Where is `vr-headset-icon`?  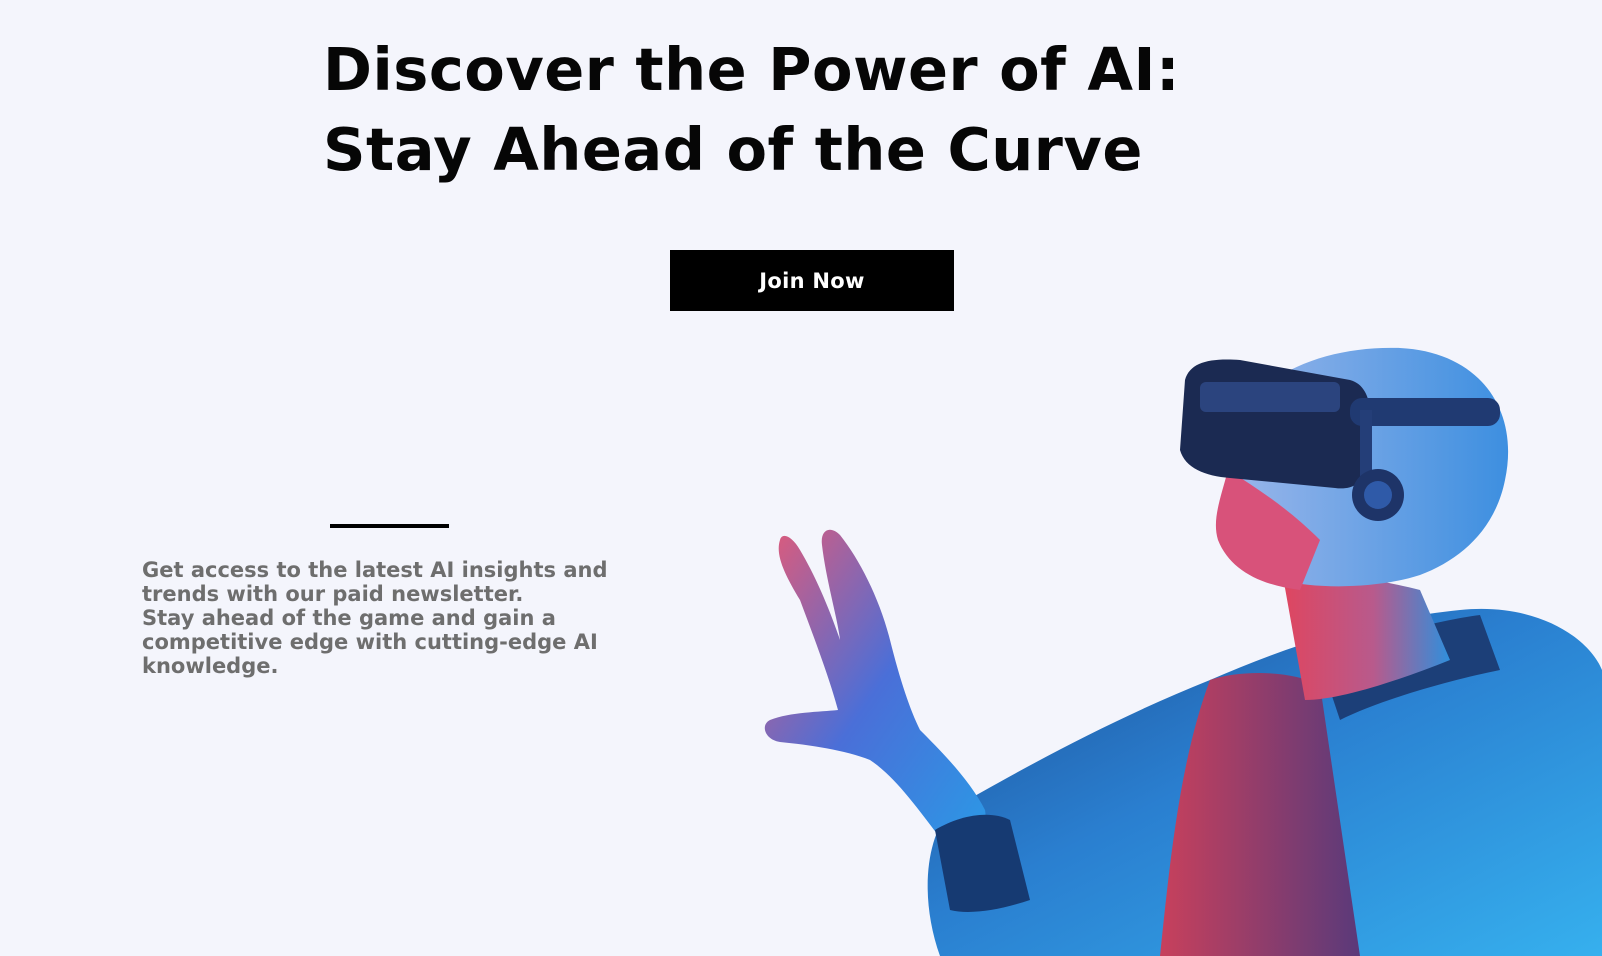 vr-headset-icon is located at coordinates (1275, 424).